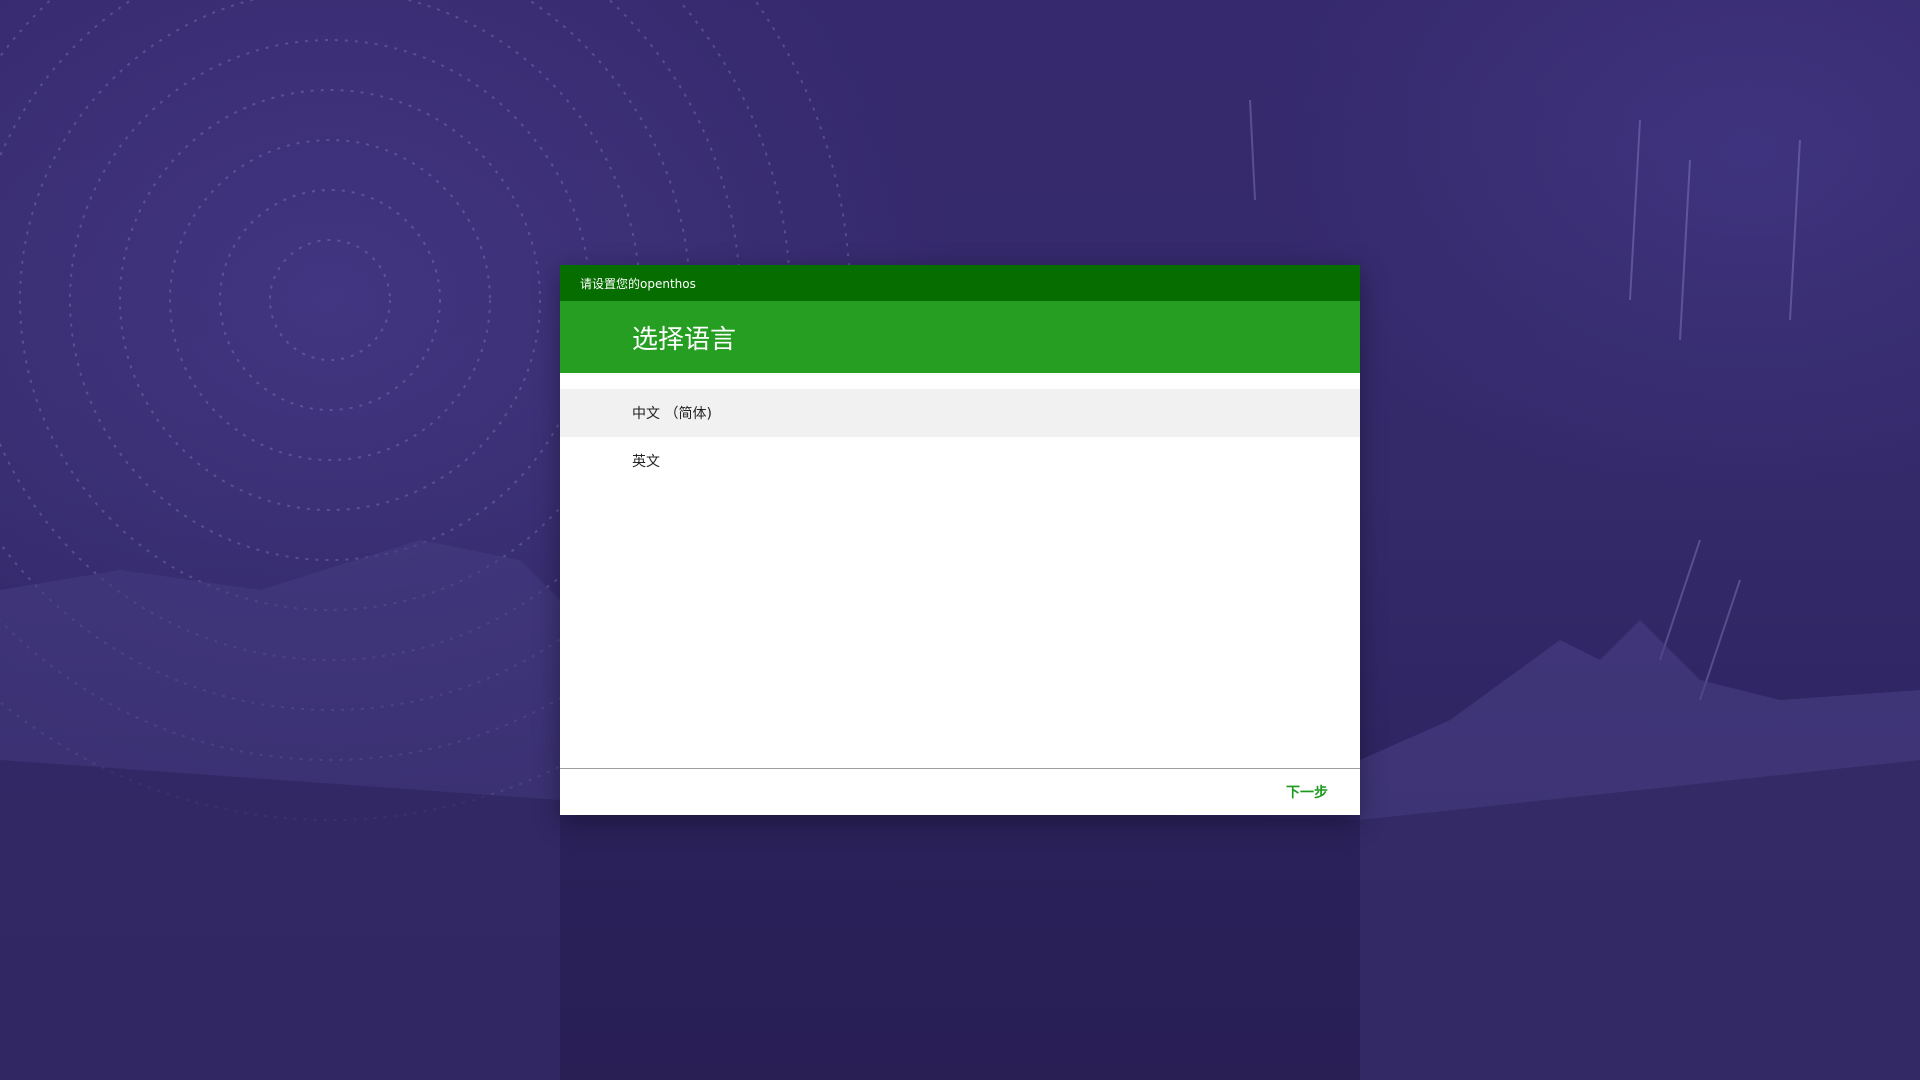  What do you see at coordinates (672, 414) in the screenshot?
I see `language-item-label: 中文 （简体)` at bounding box center [672, 414].